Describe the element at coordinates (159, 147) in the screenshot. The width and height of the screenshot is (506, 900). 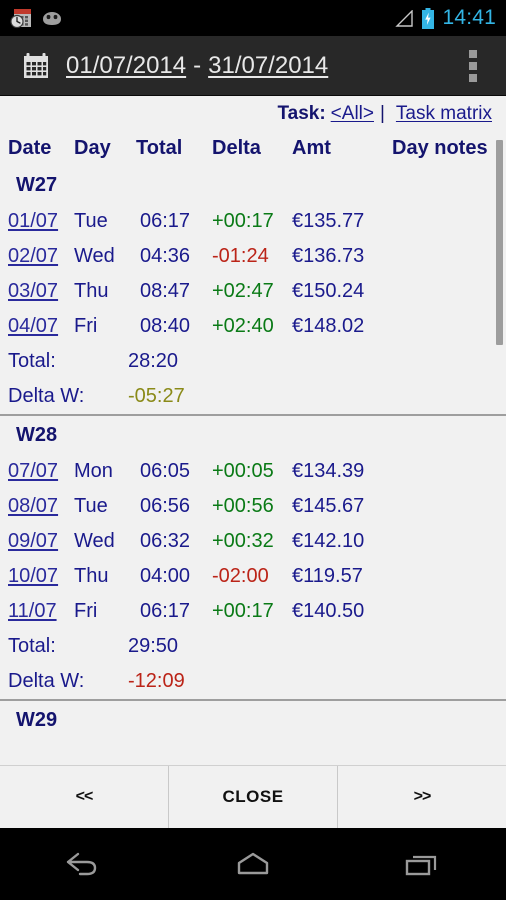
I see `column-header-total: Total` at that location.